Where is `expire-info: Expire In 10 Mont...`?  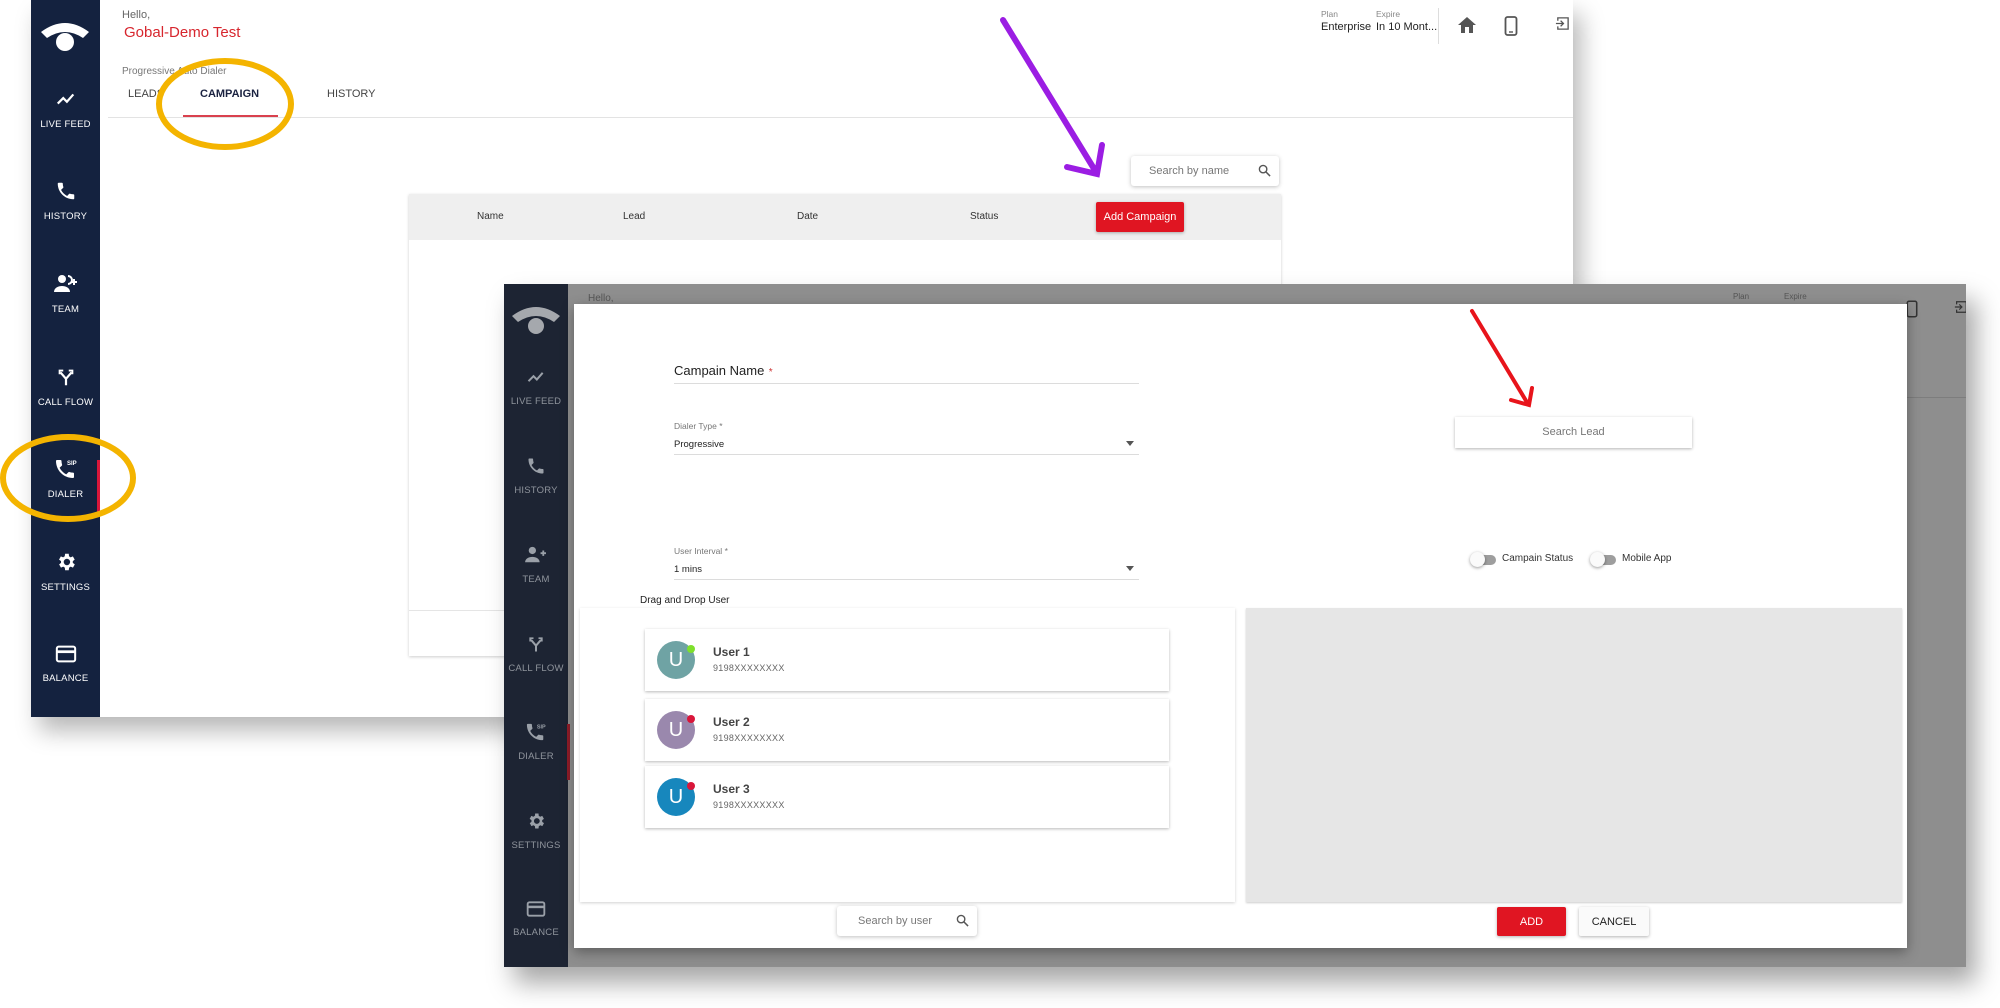 expire-info: Expire In 10 Mont... is located at coordinates (1406, 21).